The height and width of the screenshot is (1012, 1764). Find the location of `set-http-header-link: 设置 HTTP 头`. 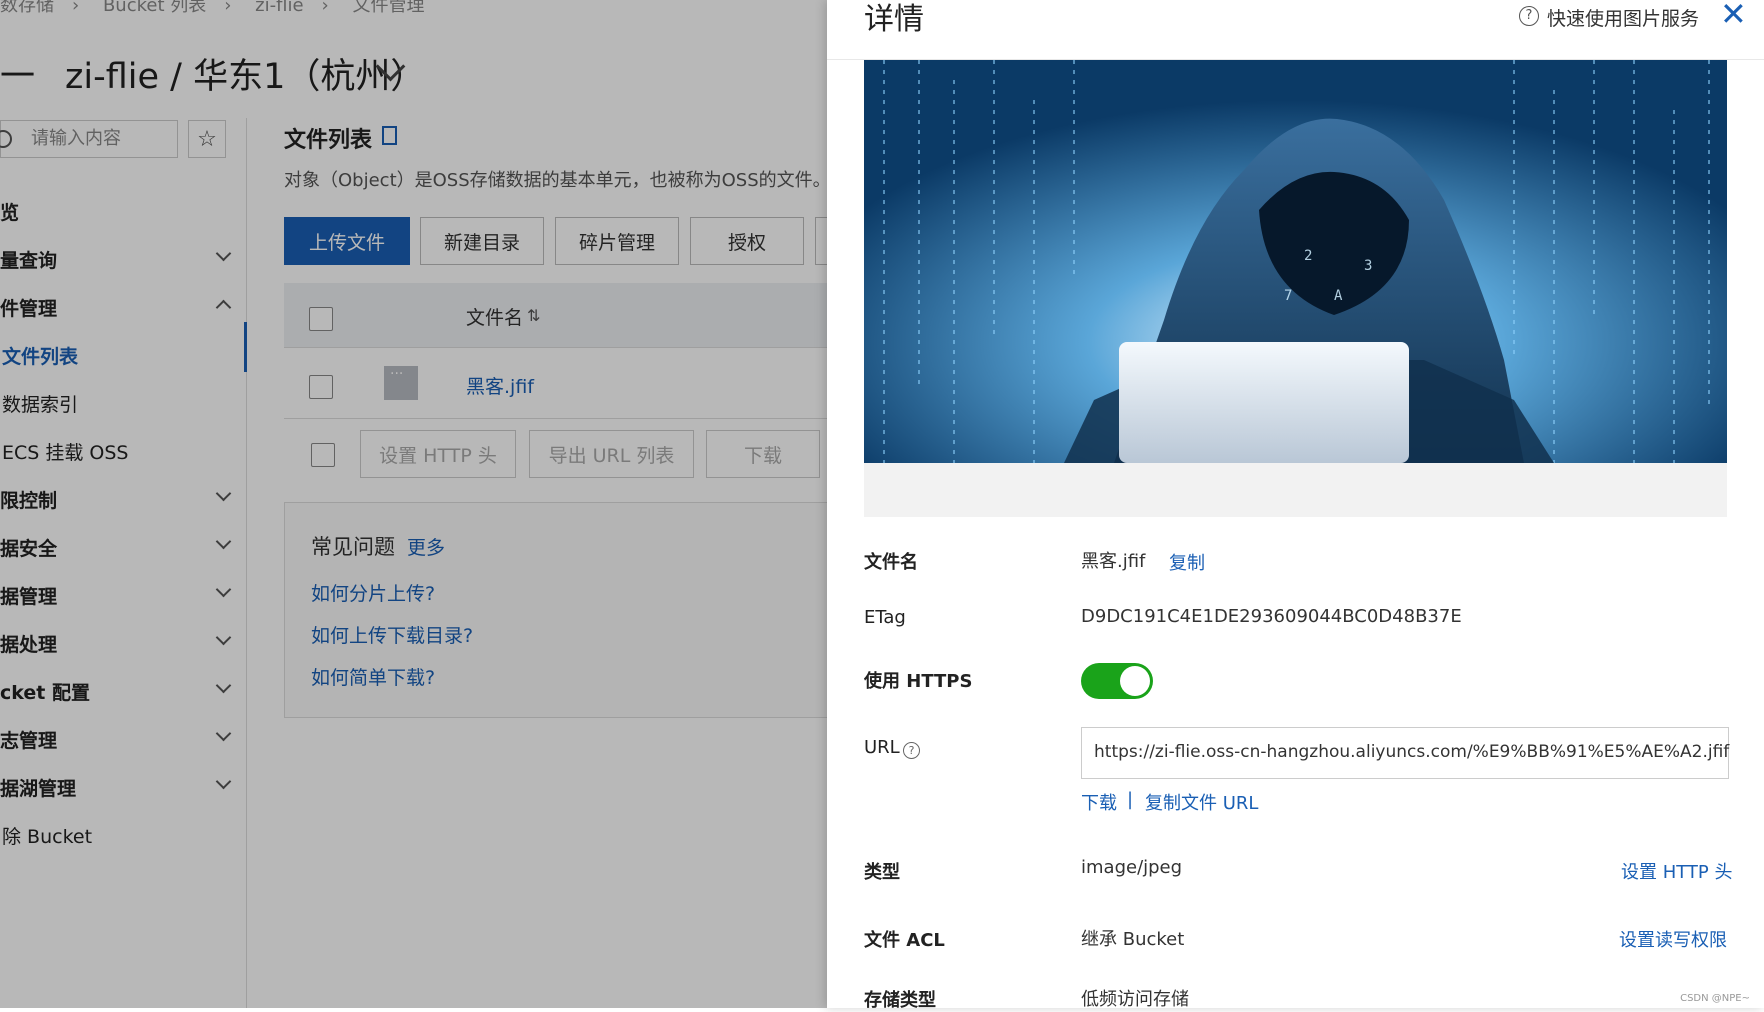

set-http-header-link: 设置 HTTP 头 is located at coordinates (1677, 871).